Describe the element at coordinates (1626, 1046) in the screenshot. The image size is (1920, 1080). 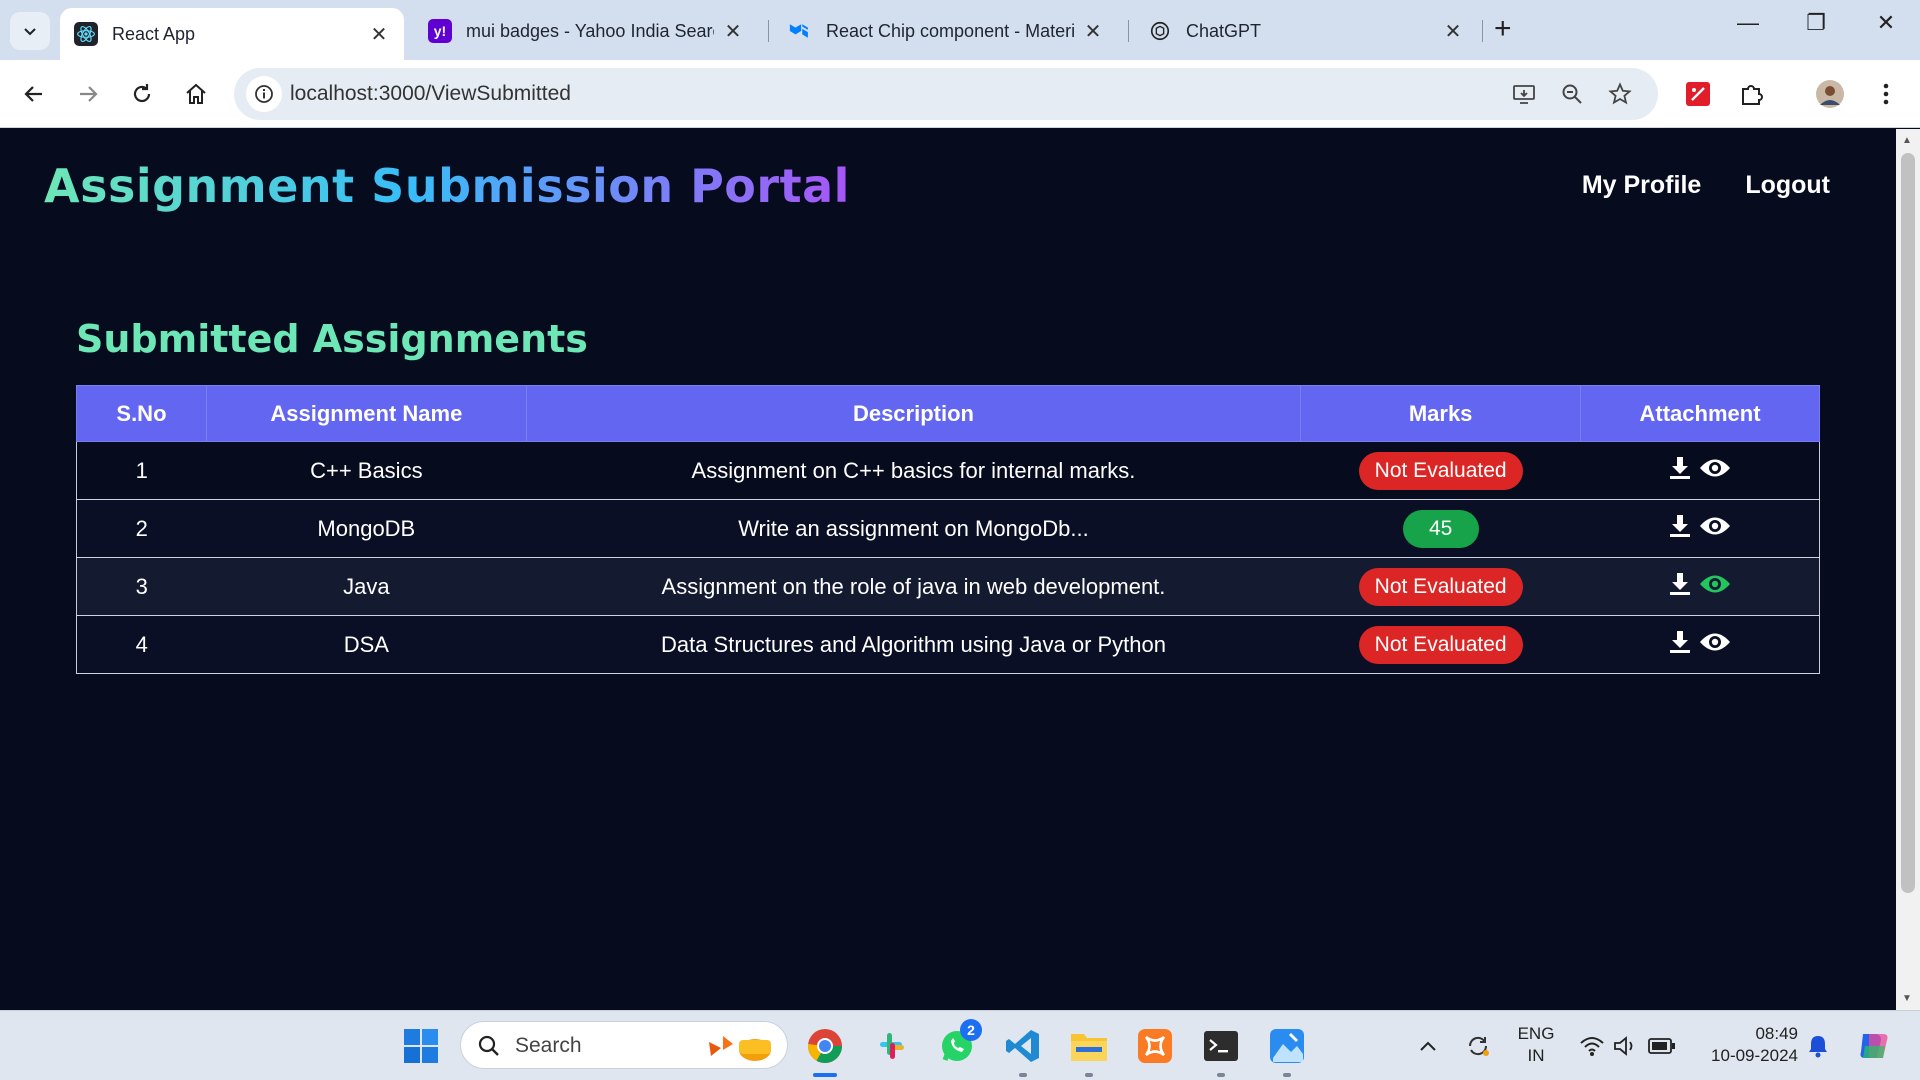
I see `volume-icon` at that location.